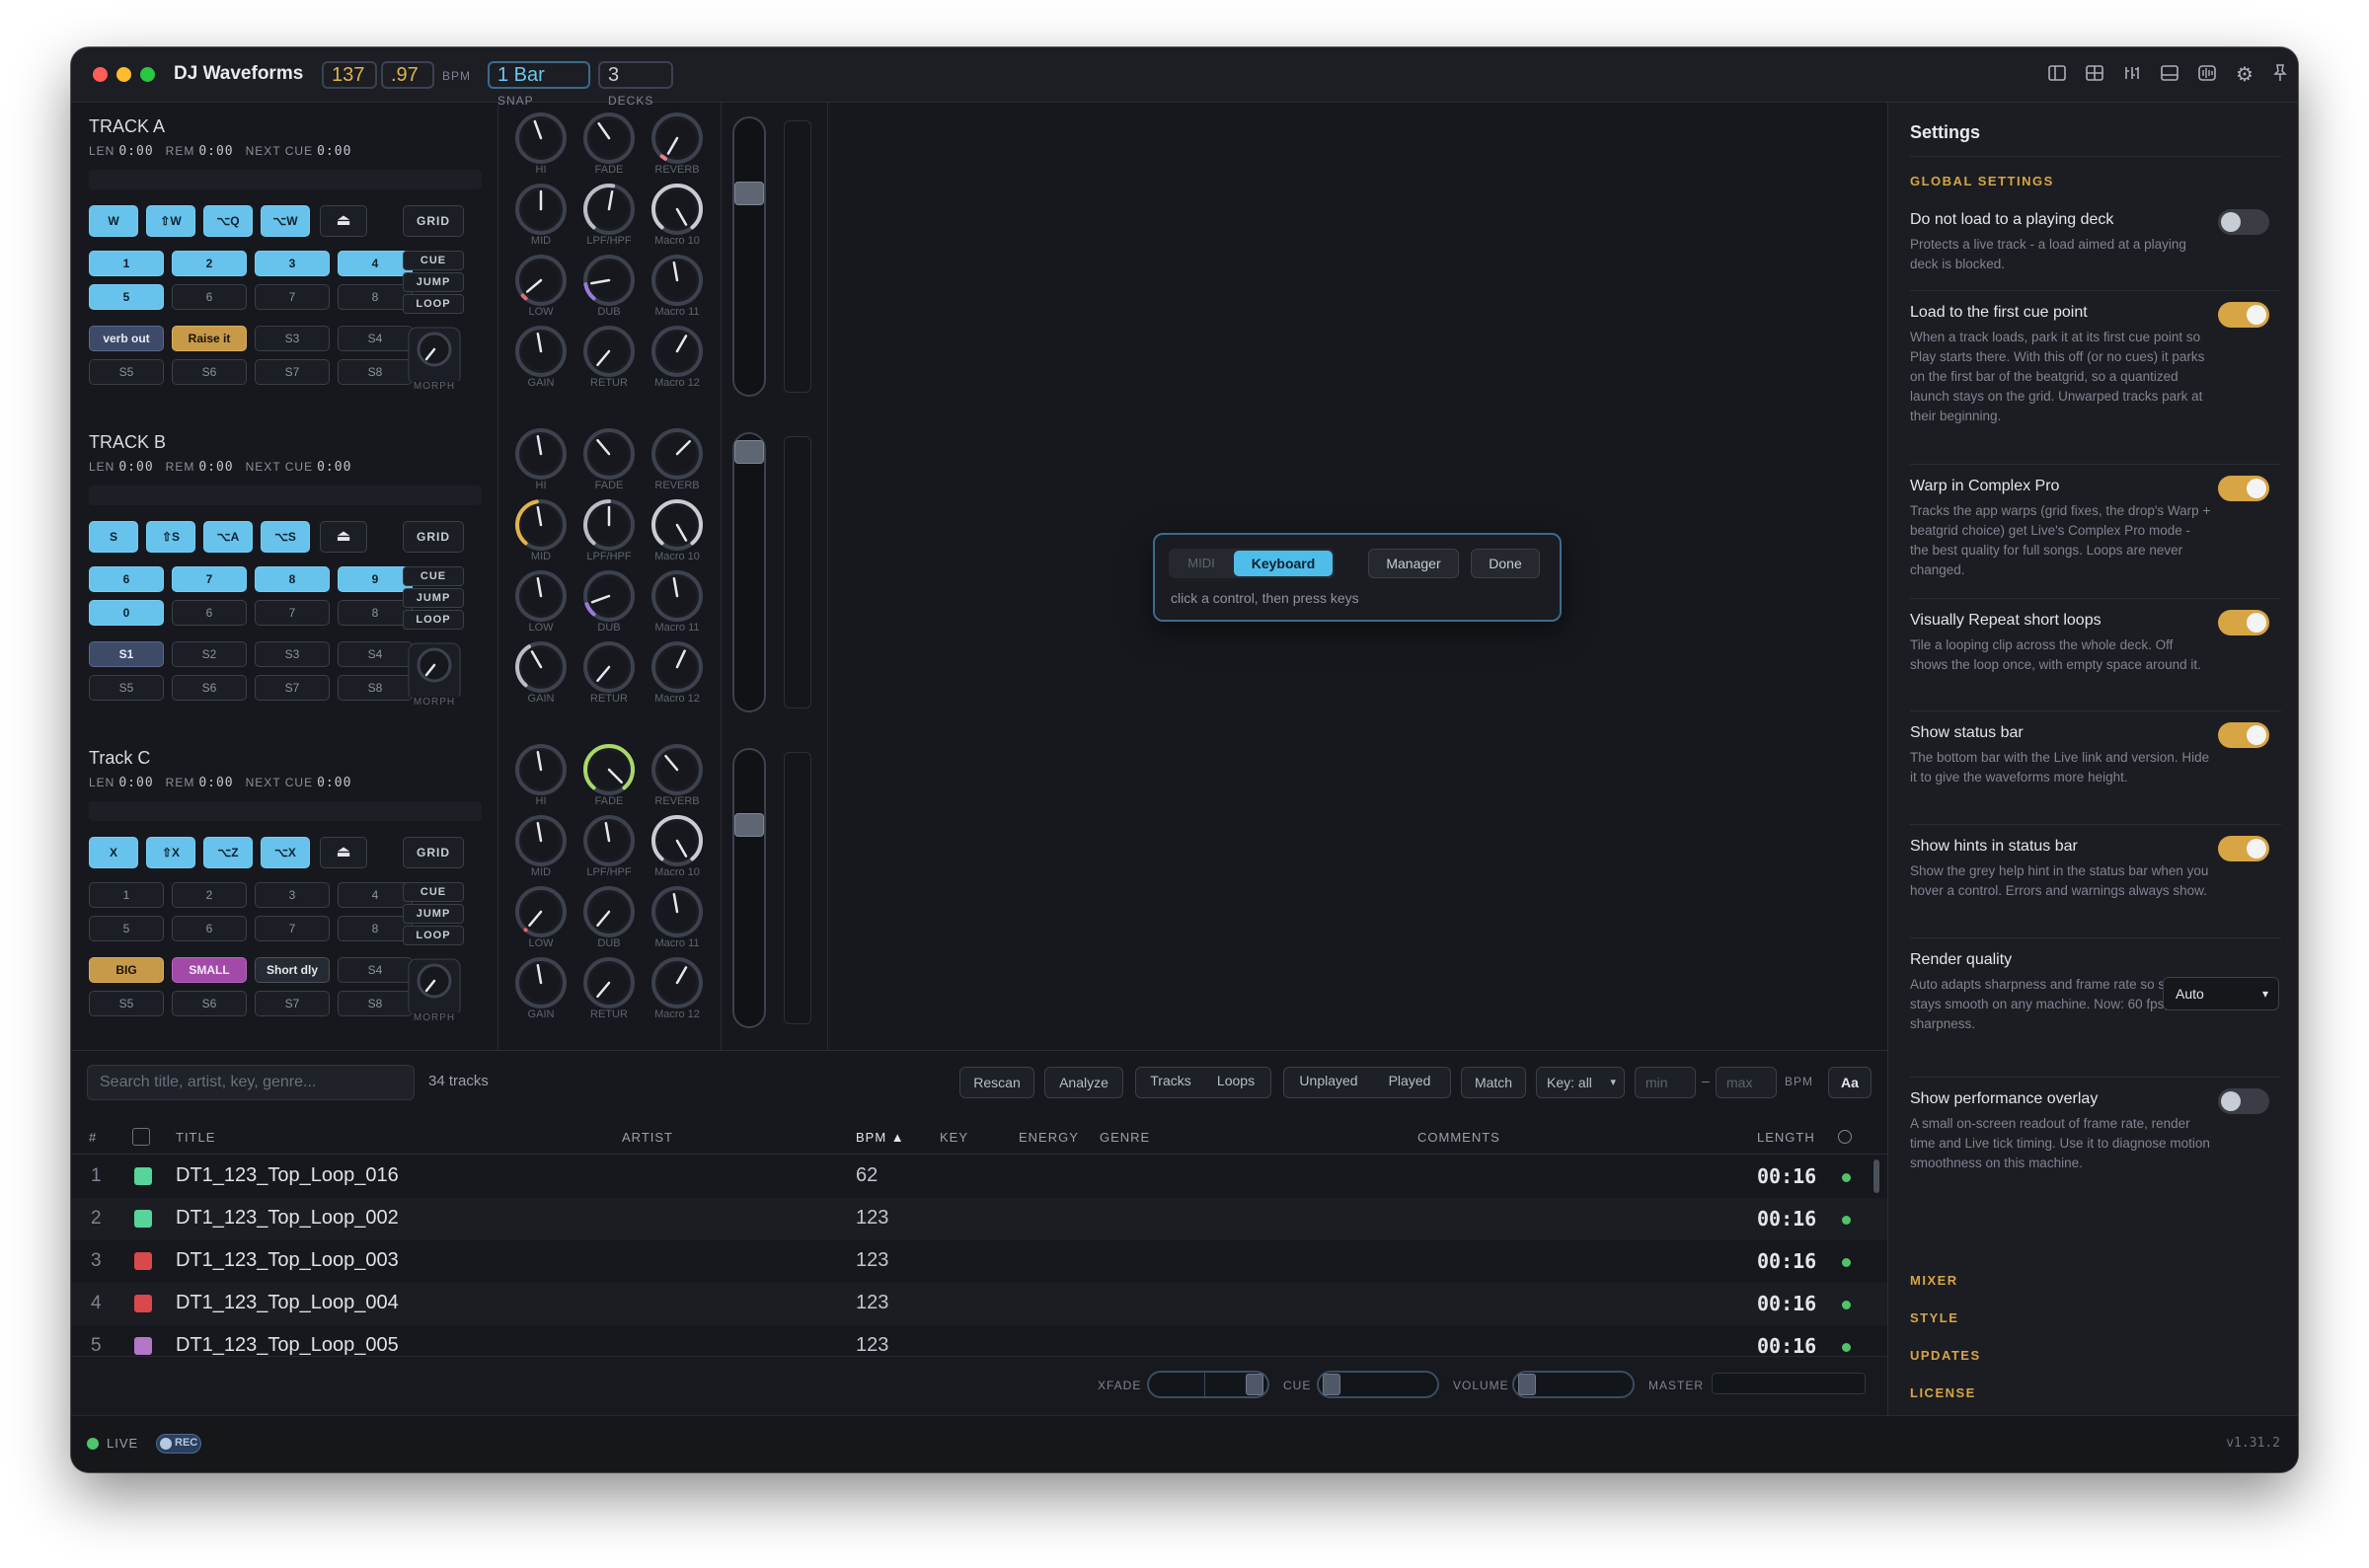 The height and width of the screenshot is (1568, 2369). Describe the element at coordinates (343, 537) in the screenshot. I see `eject-button: ⏏` at that location.